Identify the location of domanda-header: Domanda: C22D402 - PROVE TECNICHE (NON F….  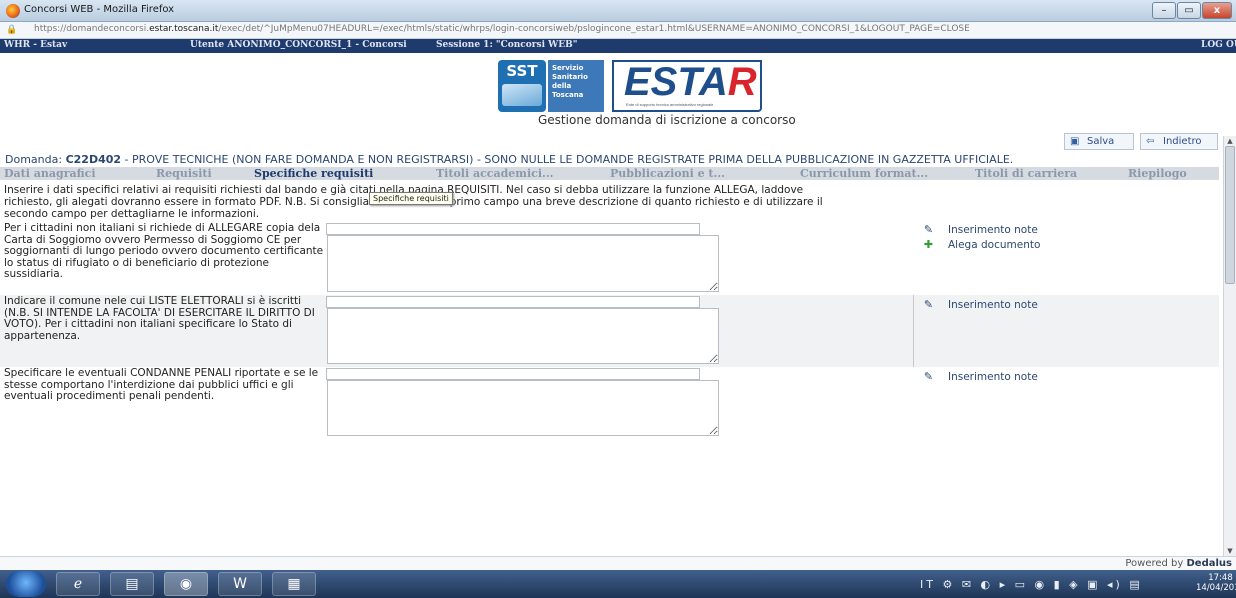
(509, 159).